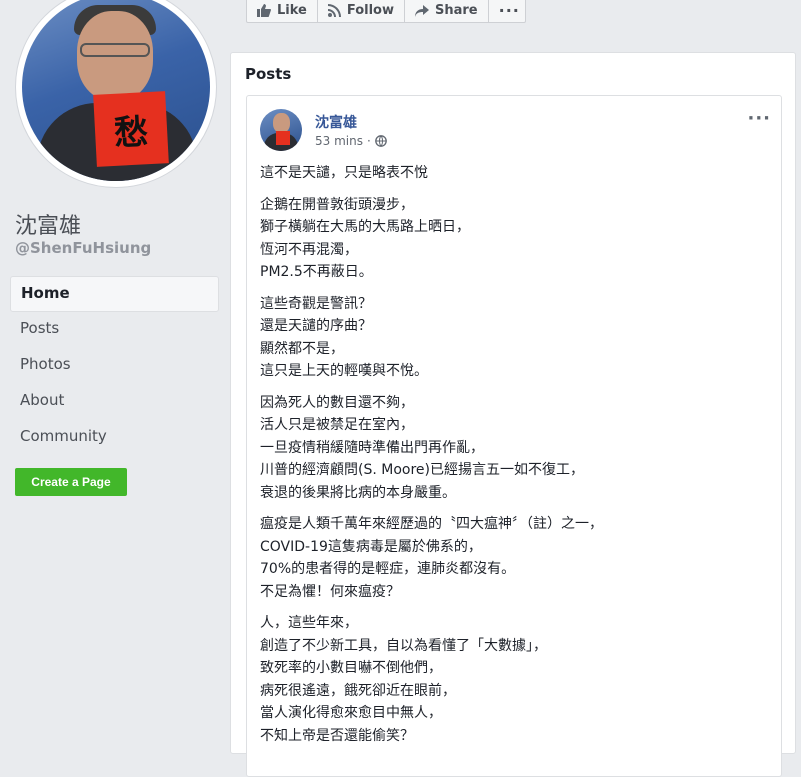 The width and height of the screenshot is (801, 777). What do you see at coordinates (431, 524) in the screenshot?
I see `post-line: 瘟疫是人類千萬年來經歷過的〝四大瘟神〞（註）之一，` at bounding box center [431, 524].